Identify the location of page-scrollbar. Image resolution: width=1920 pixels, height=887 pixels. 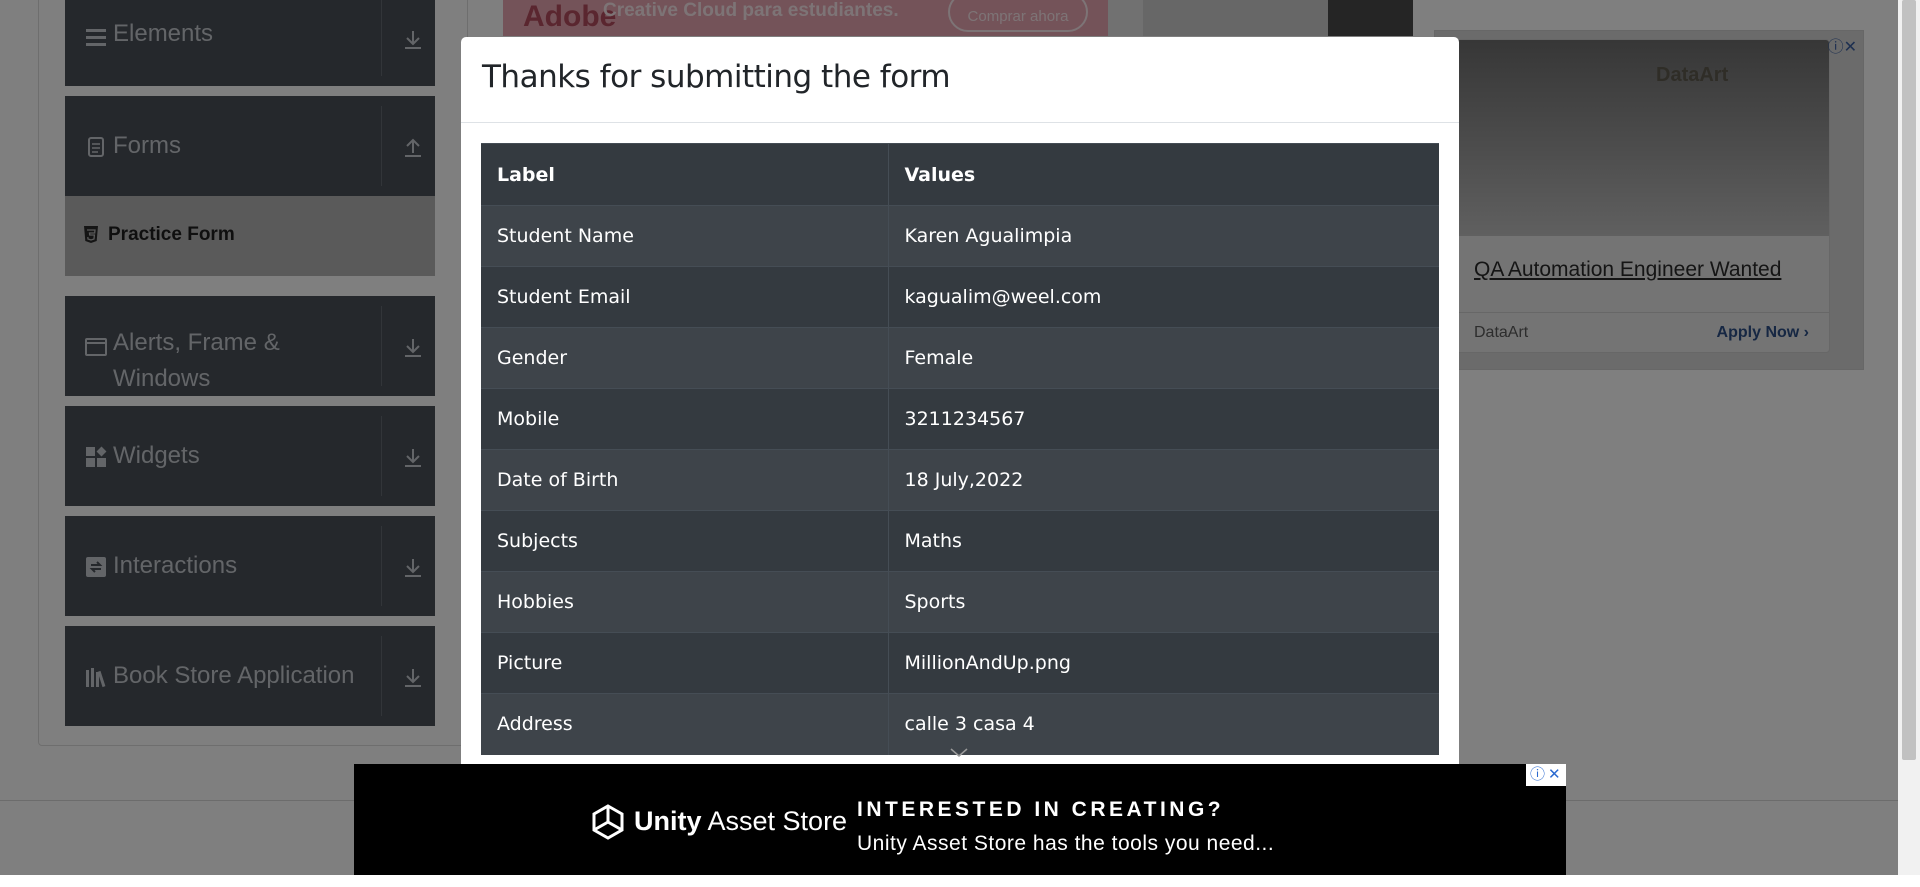
(1909, 437).